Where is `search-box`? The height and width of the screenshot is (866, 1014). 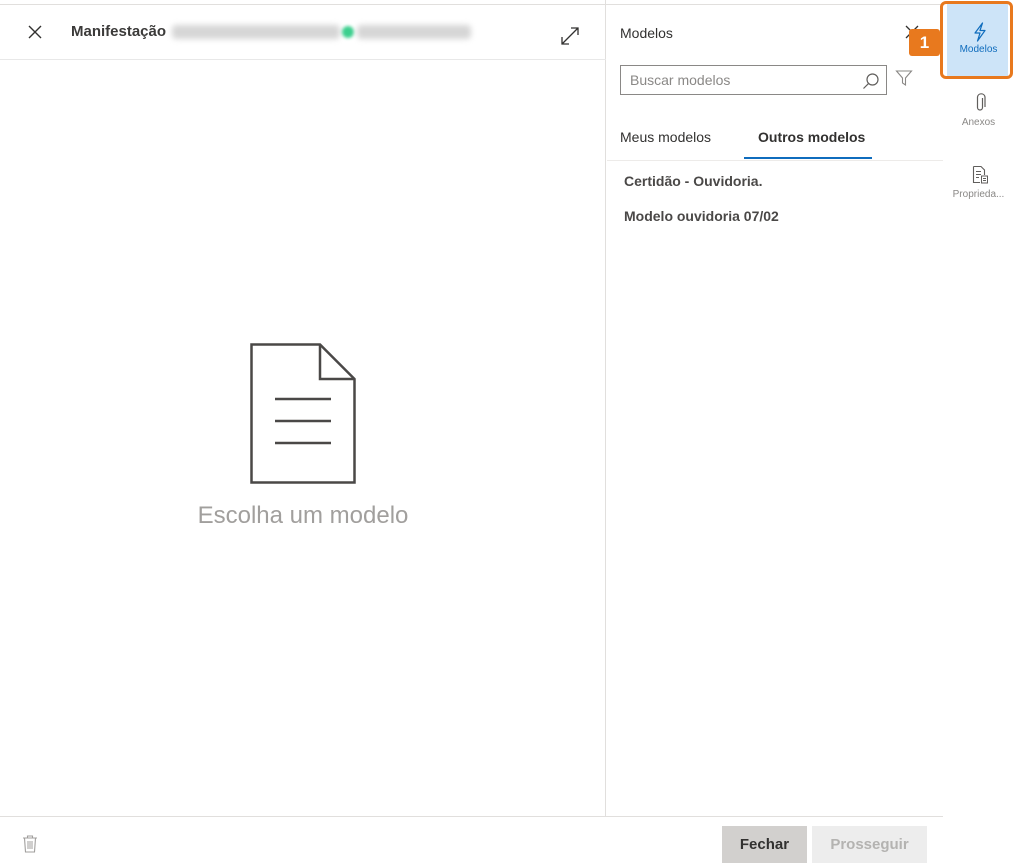
search-box is located at coordinates (753, 80).